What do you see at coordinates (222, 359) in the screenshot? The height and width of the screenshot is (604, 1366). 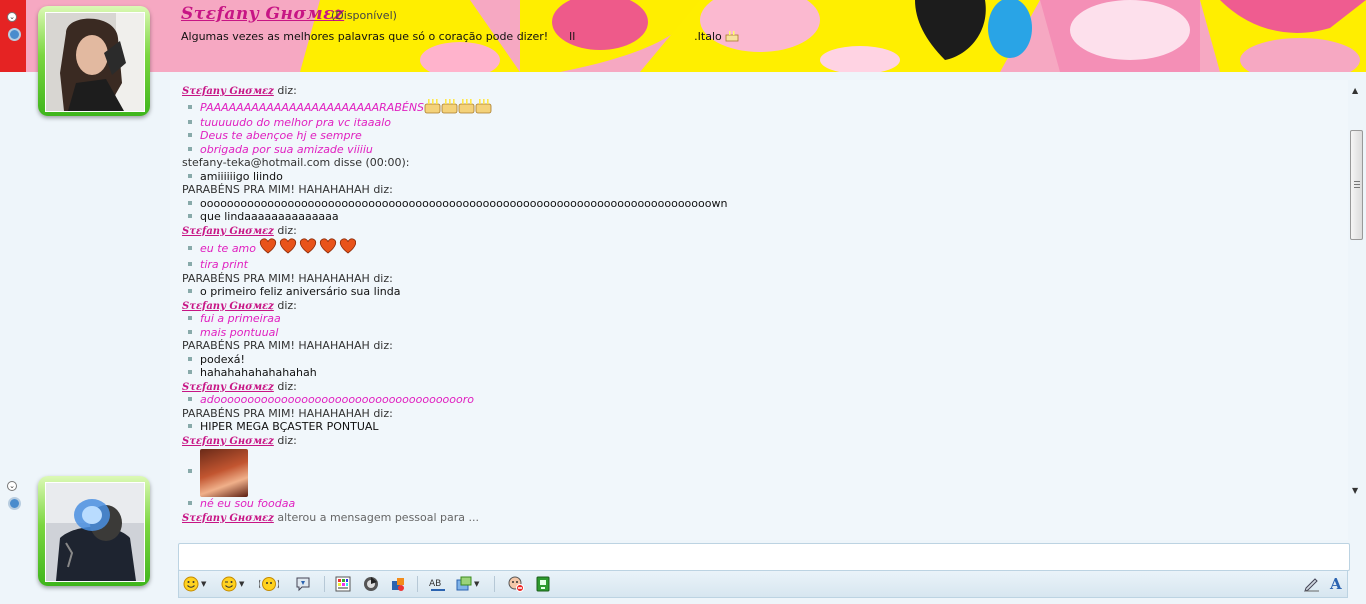 I see `message-text: podexá!` at bounding box center [222, 359].